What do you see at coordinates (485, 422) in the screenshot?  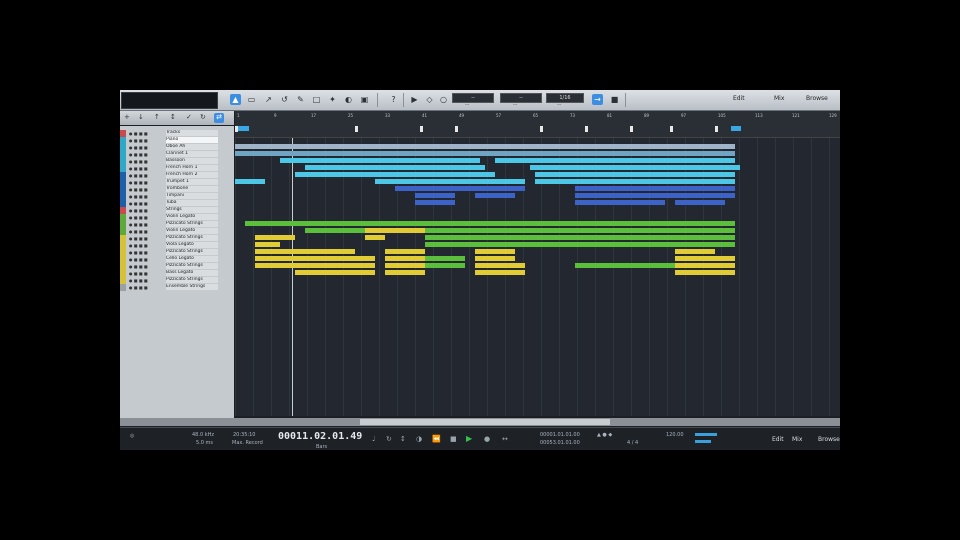 I see `scroll-thumb` at bounding box center [485, 422].